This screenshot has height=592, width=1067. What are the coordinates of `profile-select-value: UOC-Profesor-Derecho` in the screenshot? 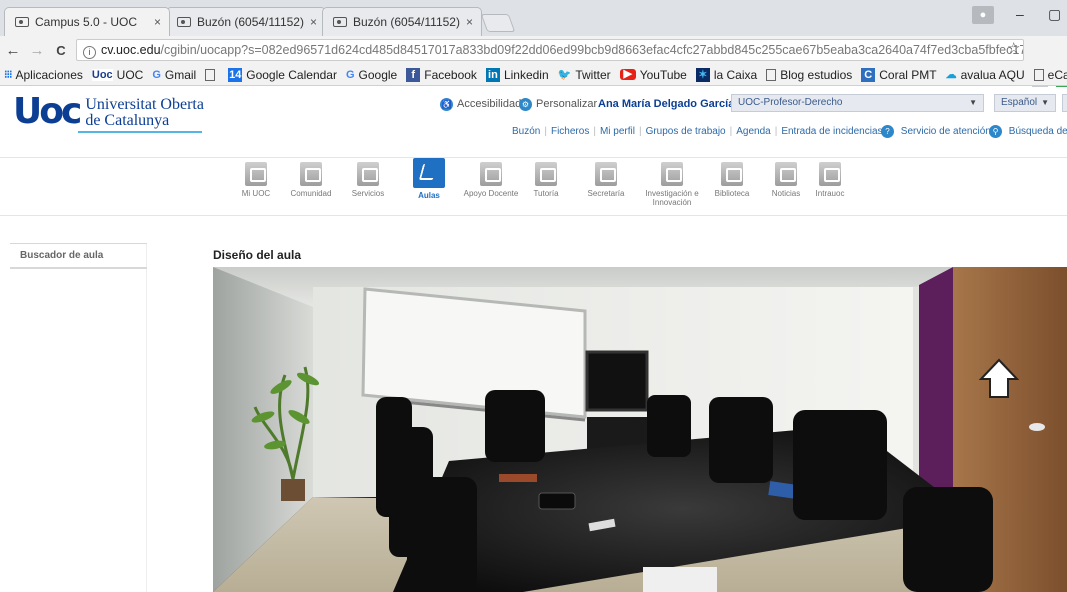 It's located at (790, 102).